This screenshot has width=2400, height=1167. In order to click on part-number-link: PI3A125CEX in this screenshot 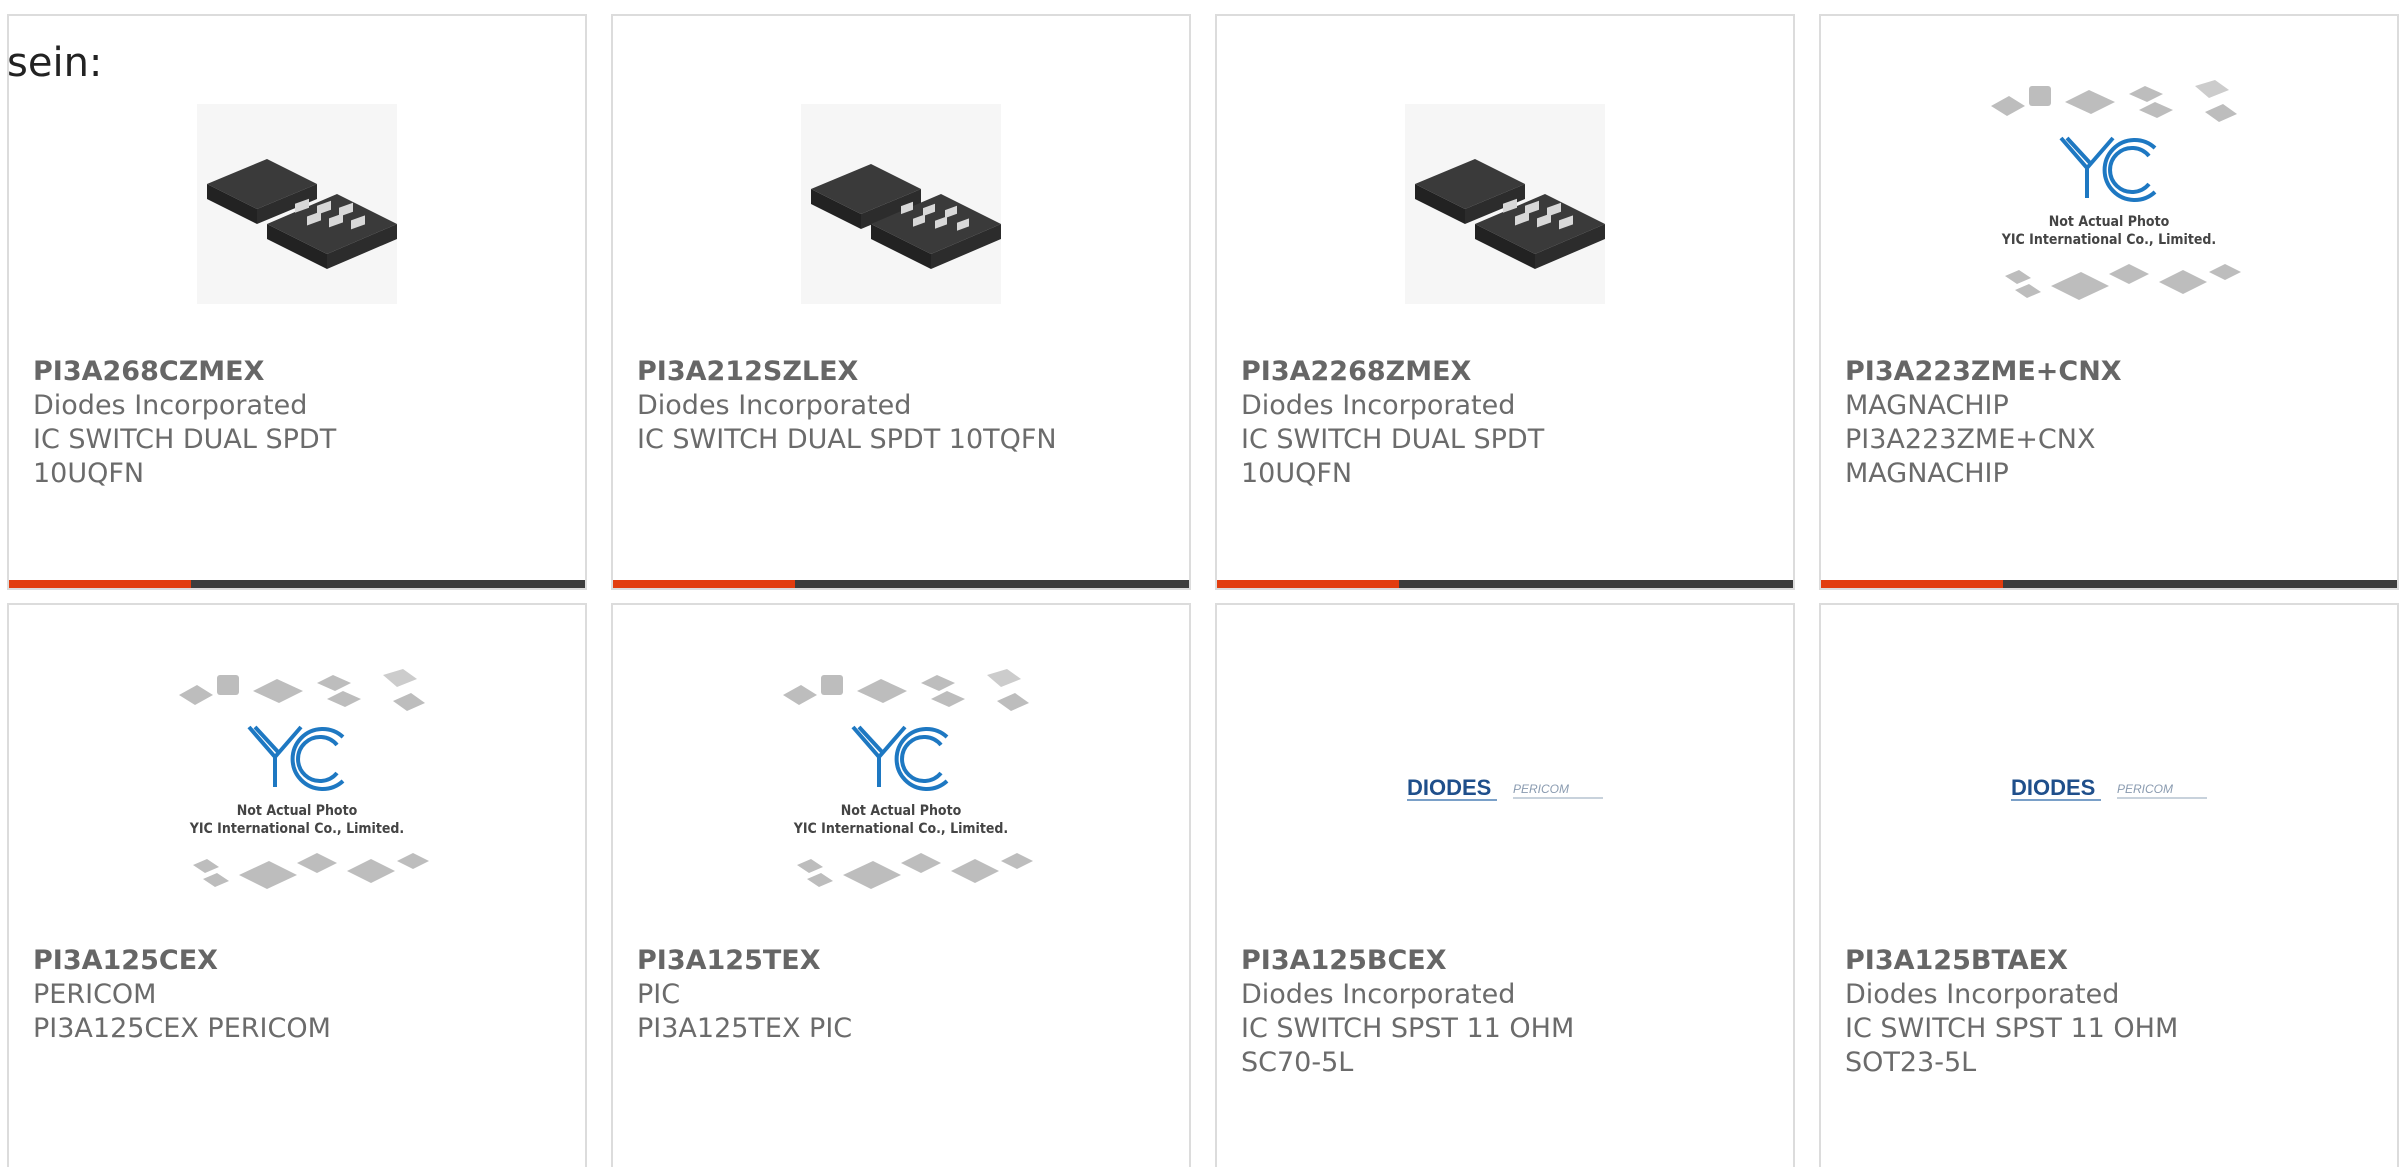, I will do `click(243, 961)`.